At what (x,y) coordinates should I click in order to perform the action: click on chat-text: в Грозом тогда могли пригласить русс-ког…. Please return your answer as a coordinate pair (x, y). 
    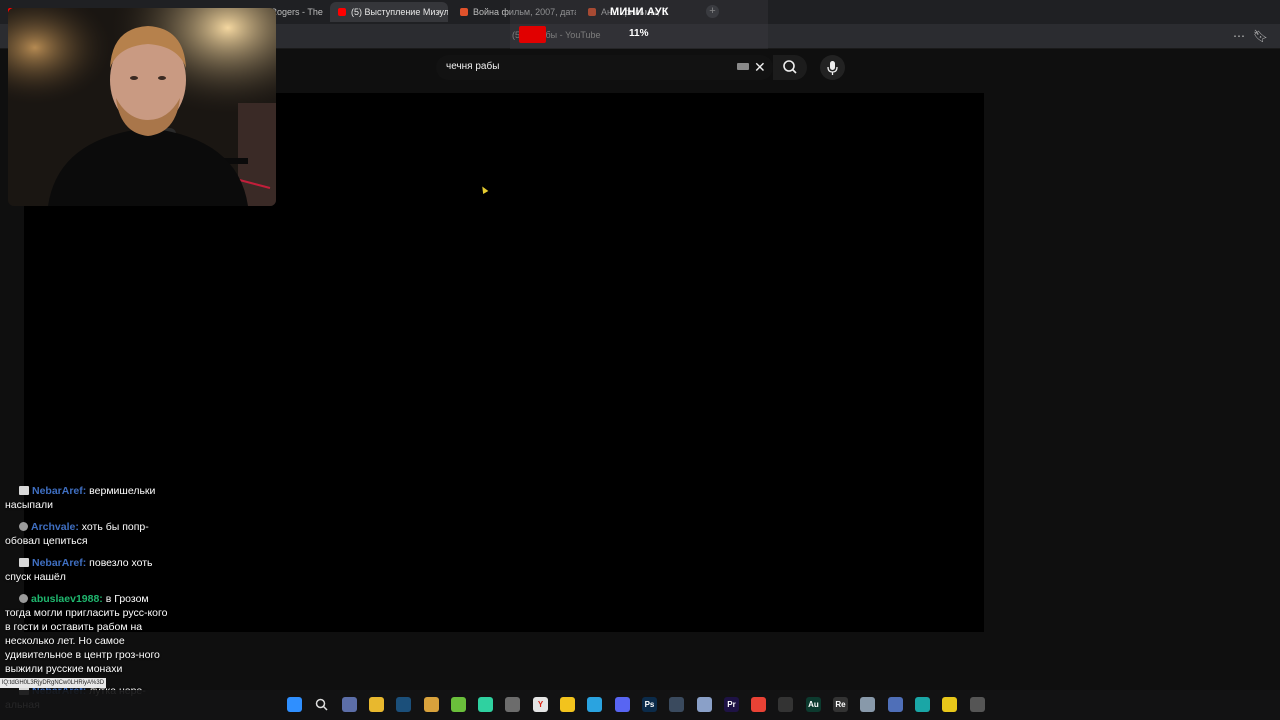
    Looking at the image, I should click on (86, 634).